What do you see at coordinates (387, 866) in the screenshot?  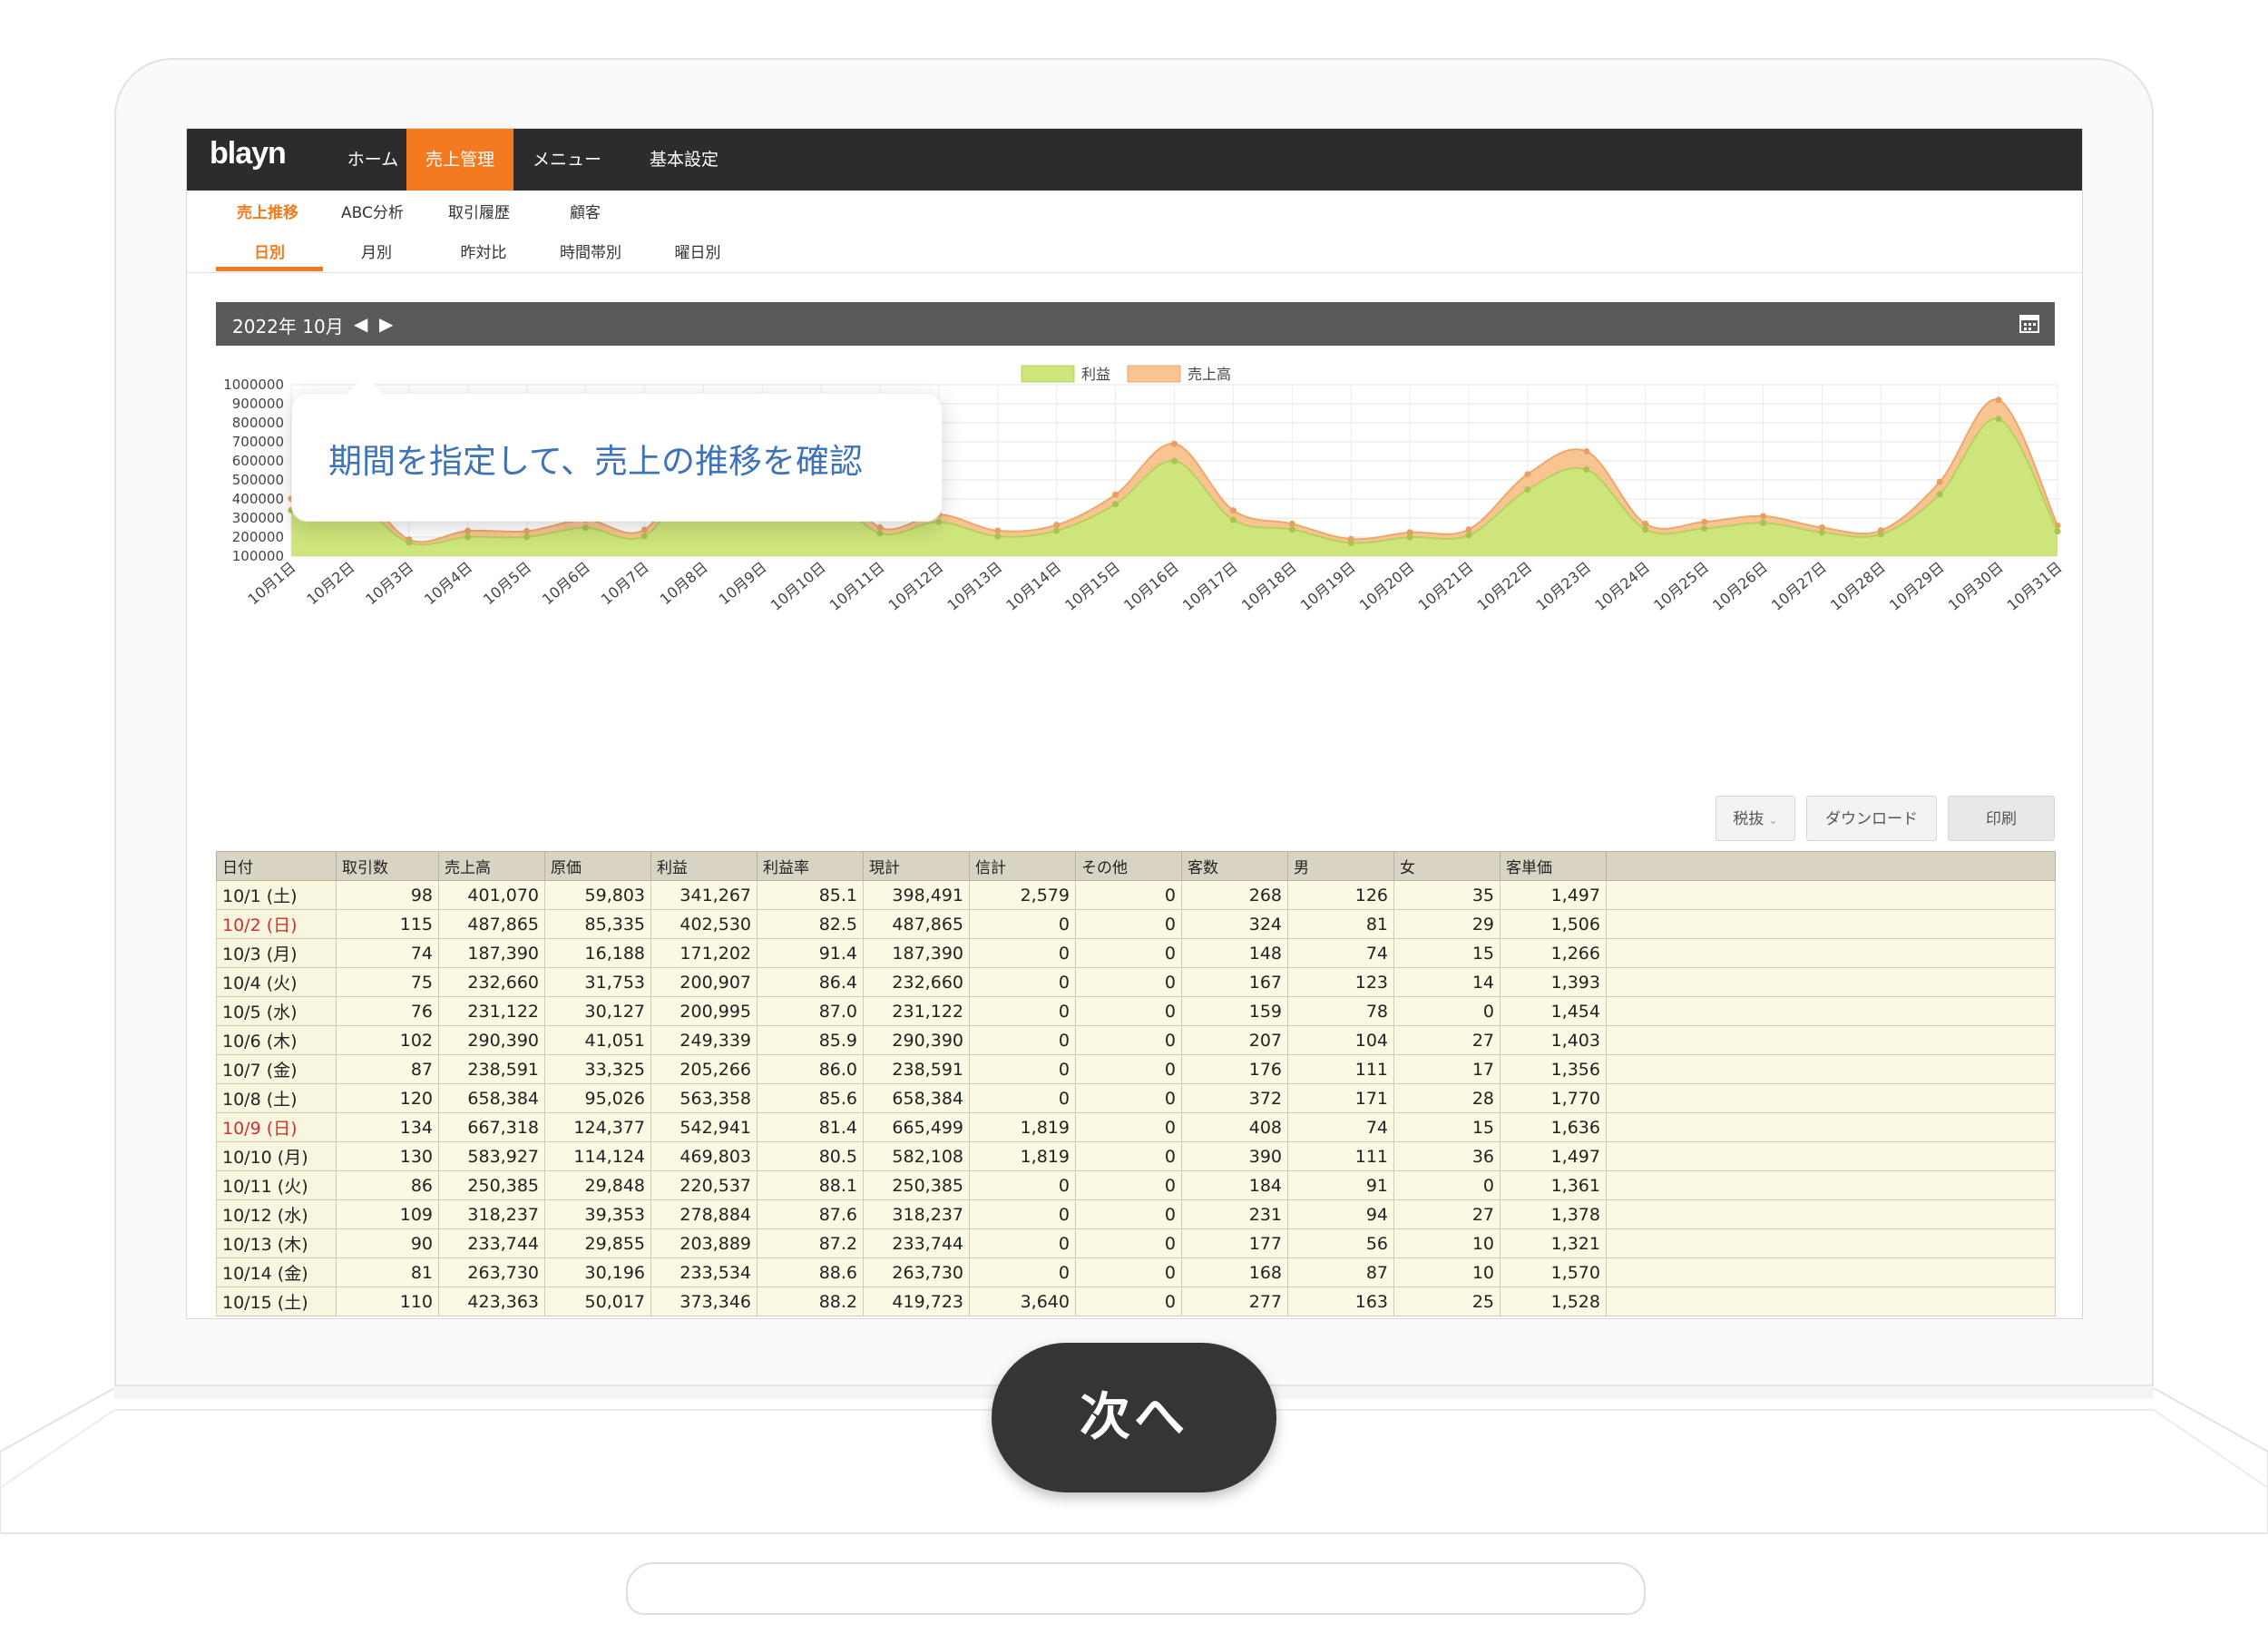 I see `column-header: 取引数` at bounding box center [387, 866].